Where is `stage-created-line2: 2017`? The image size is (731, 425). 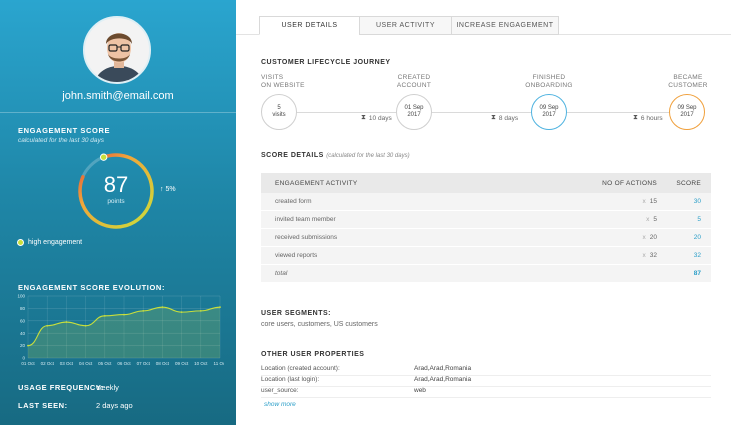 stage-created-line2: 2017 is located at coordinates (414, 115).